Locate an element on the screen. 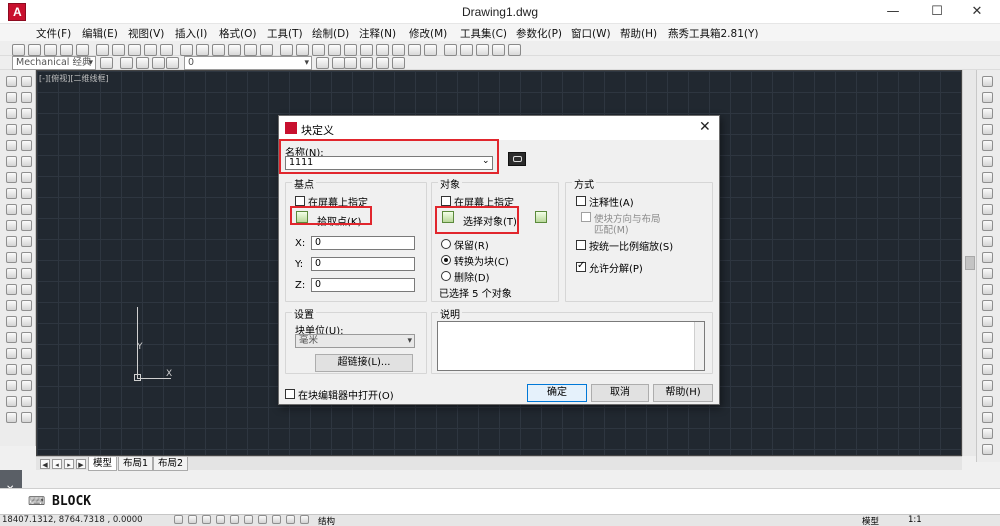 This screenshot has height=526, width=1000. dim-arc-icon is located at coordinates (318, 50).